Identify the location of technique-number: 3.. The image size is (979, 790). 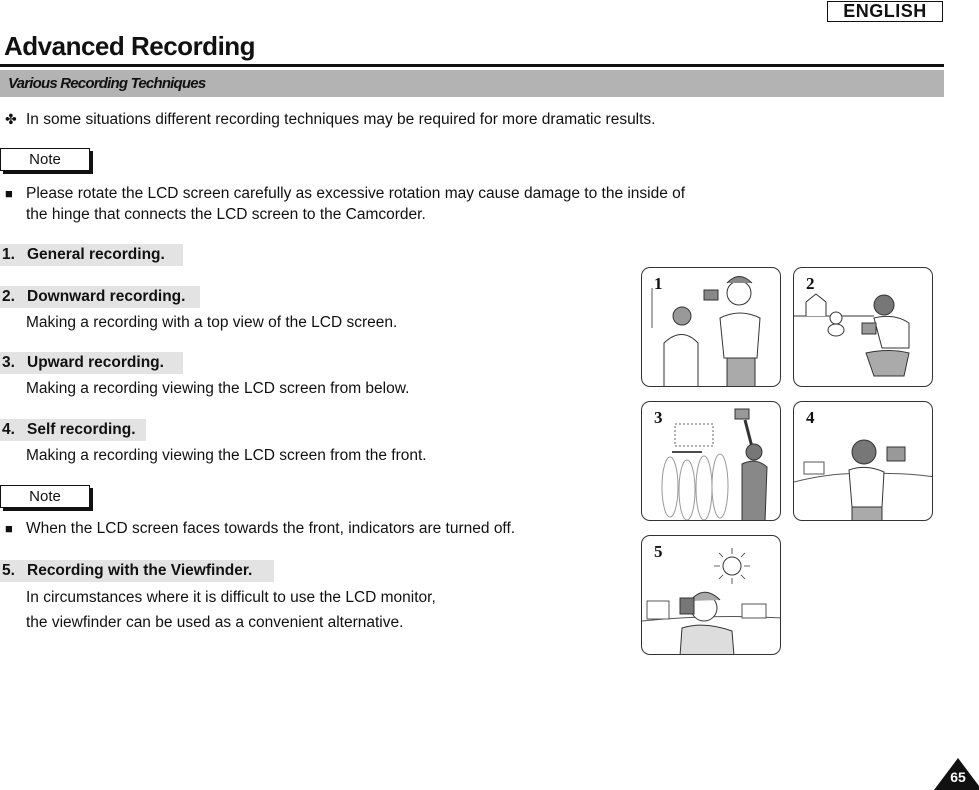
(8, 362).